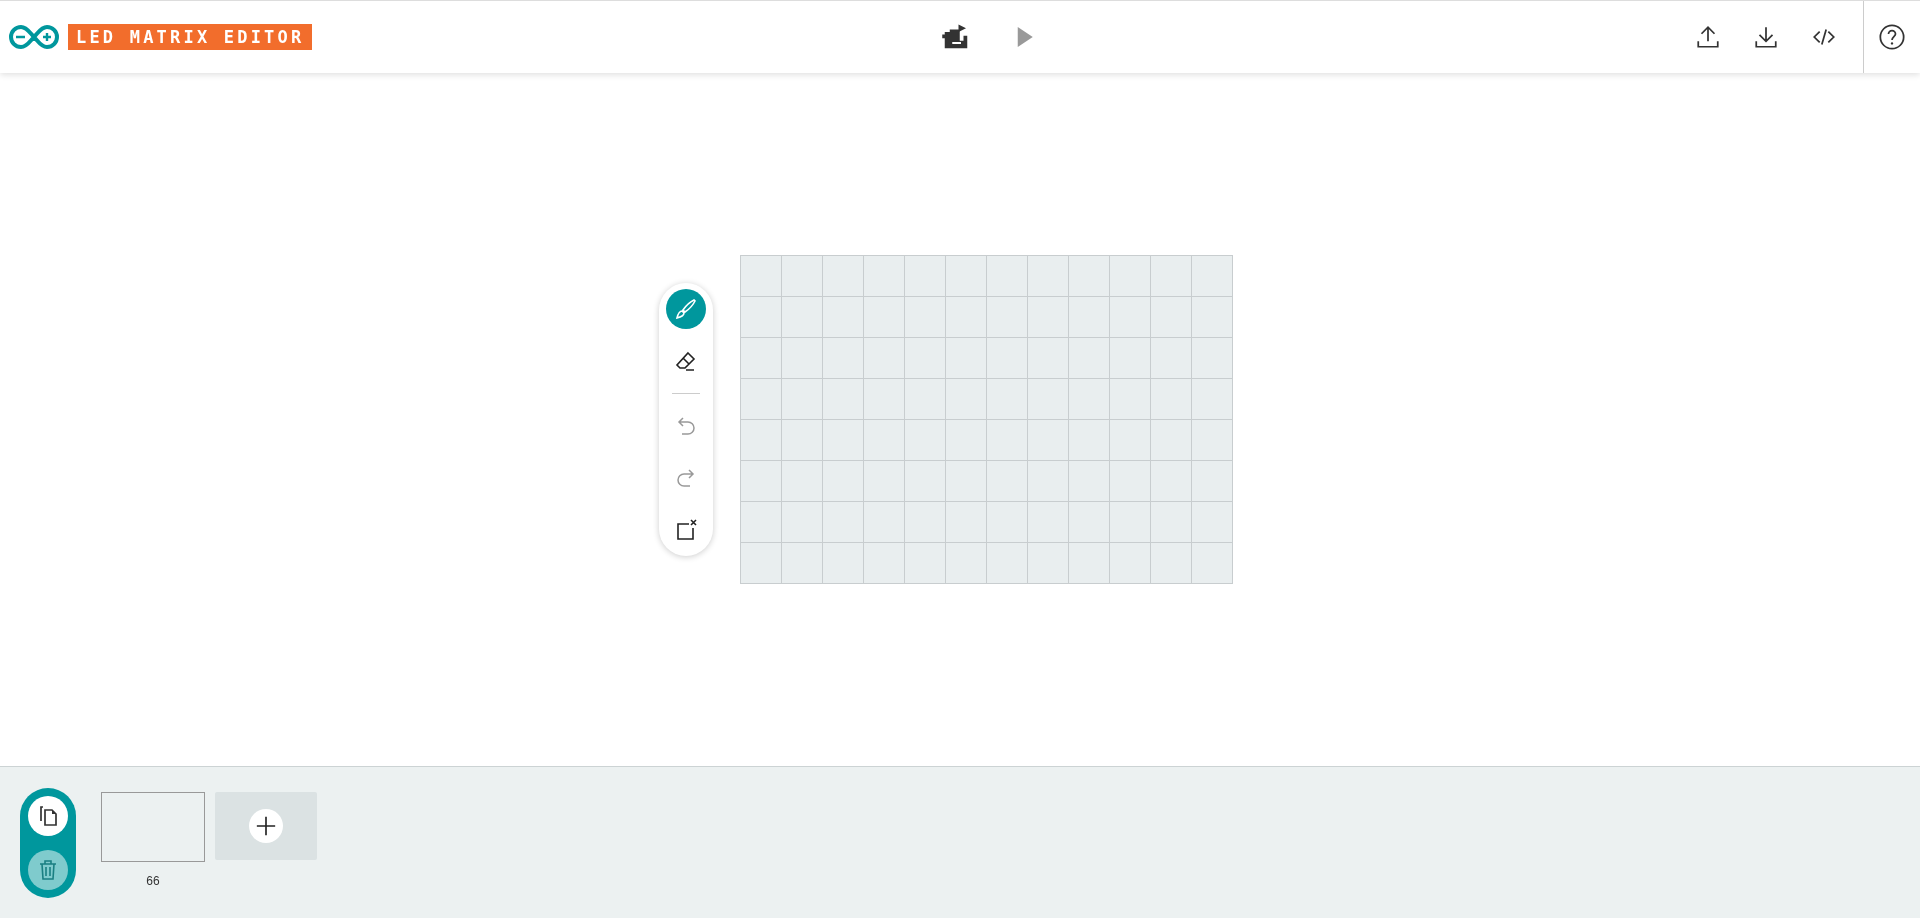  What do you see at coordinates (153, 827) in the screenshot?
I see `frame-thumbnail` at bounding box center [153, 827].